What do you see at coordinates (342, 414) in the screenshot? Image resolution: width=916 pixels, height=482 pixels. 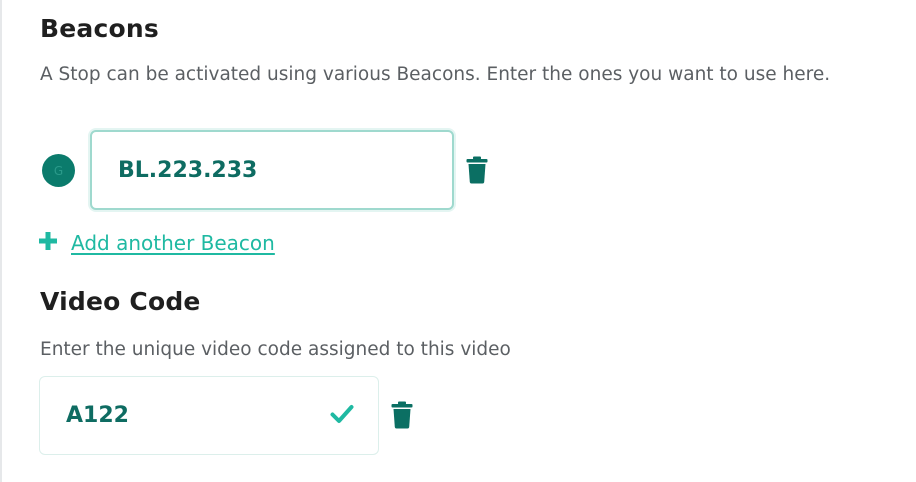 I see `check-icon` at bounding box center [342, 414].